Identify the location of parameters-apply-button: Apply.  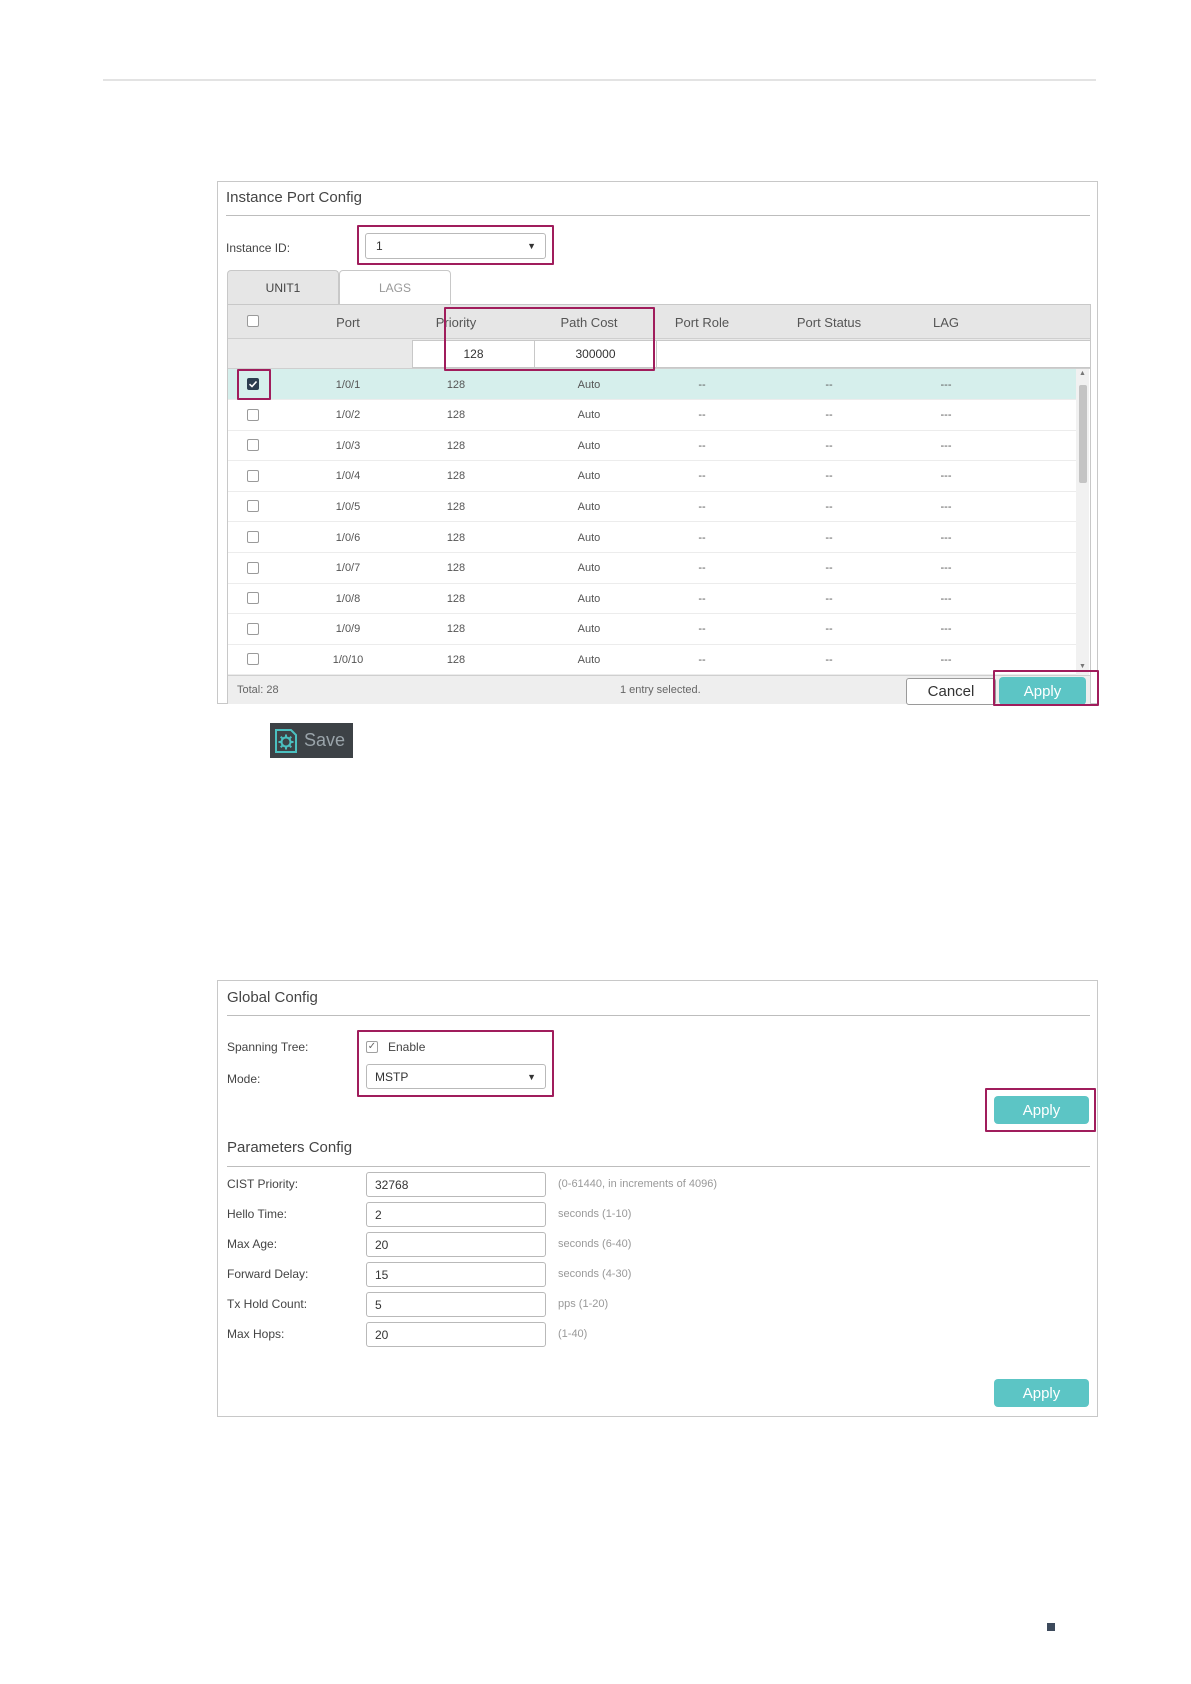
(1041, 1393).